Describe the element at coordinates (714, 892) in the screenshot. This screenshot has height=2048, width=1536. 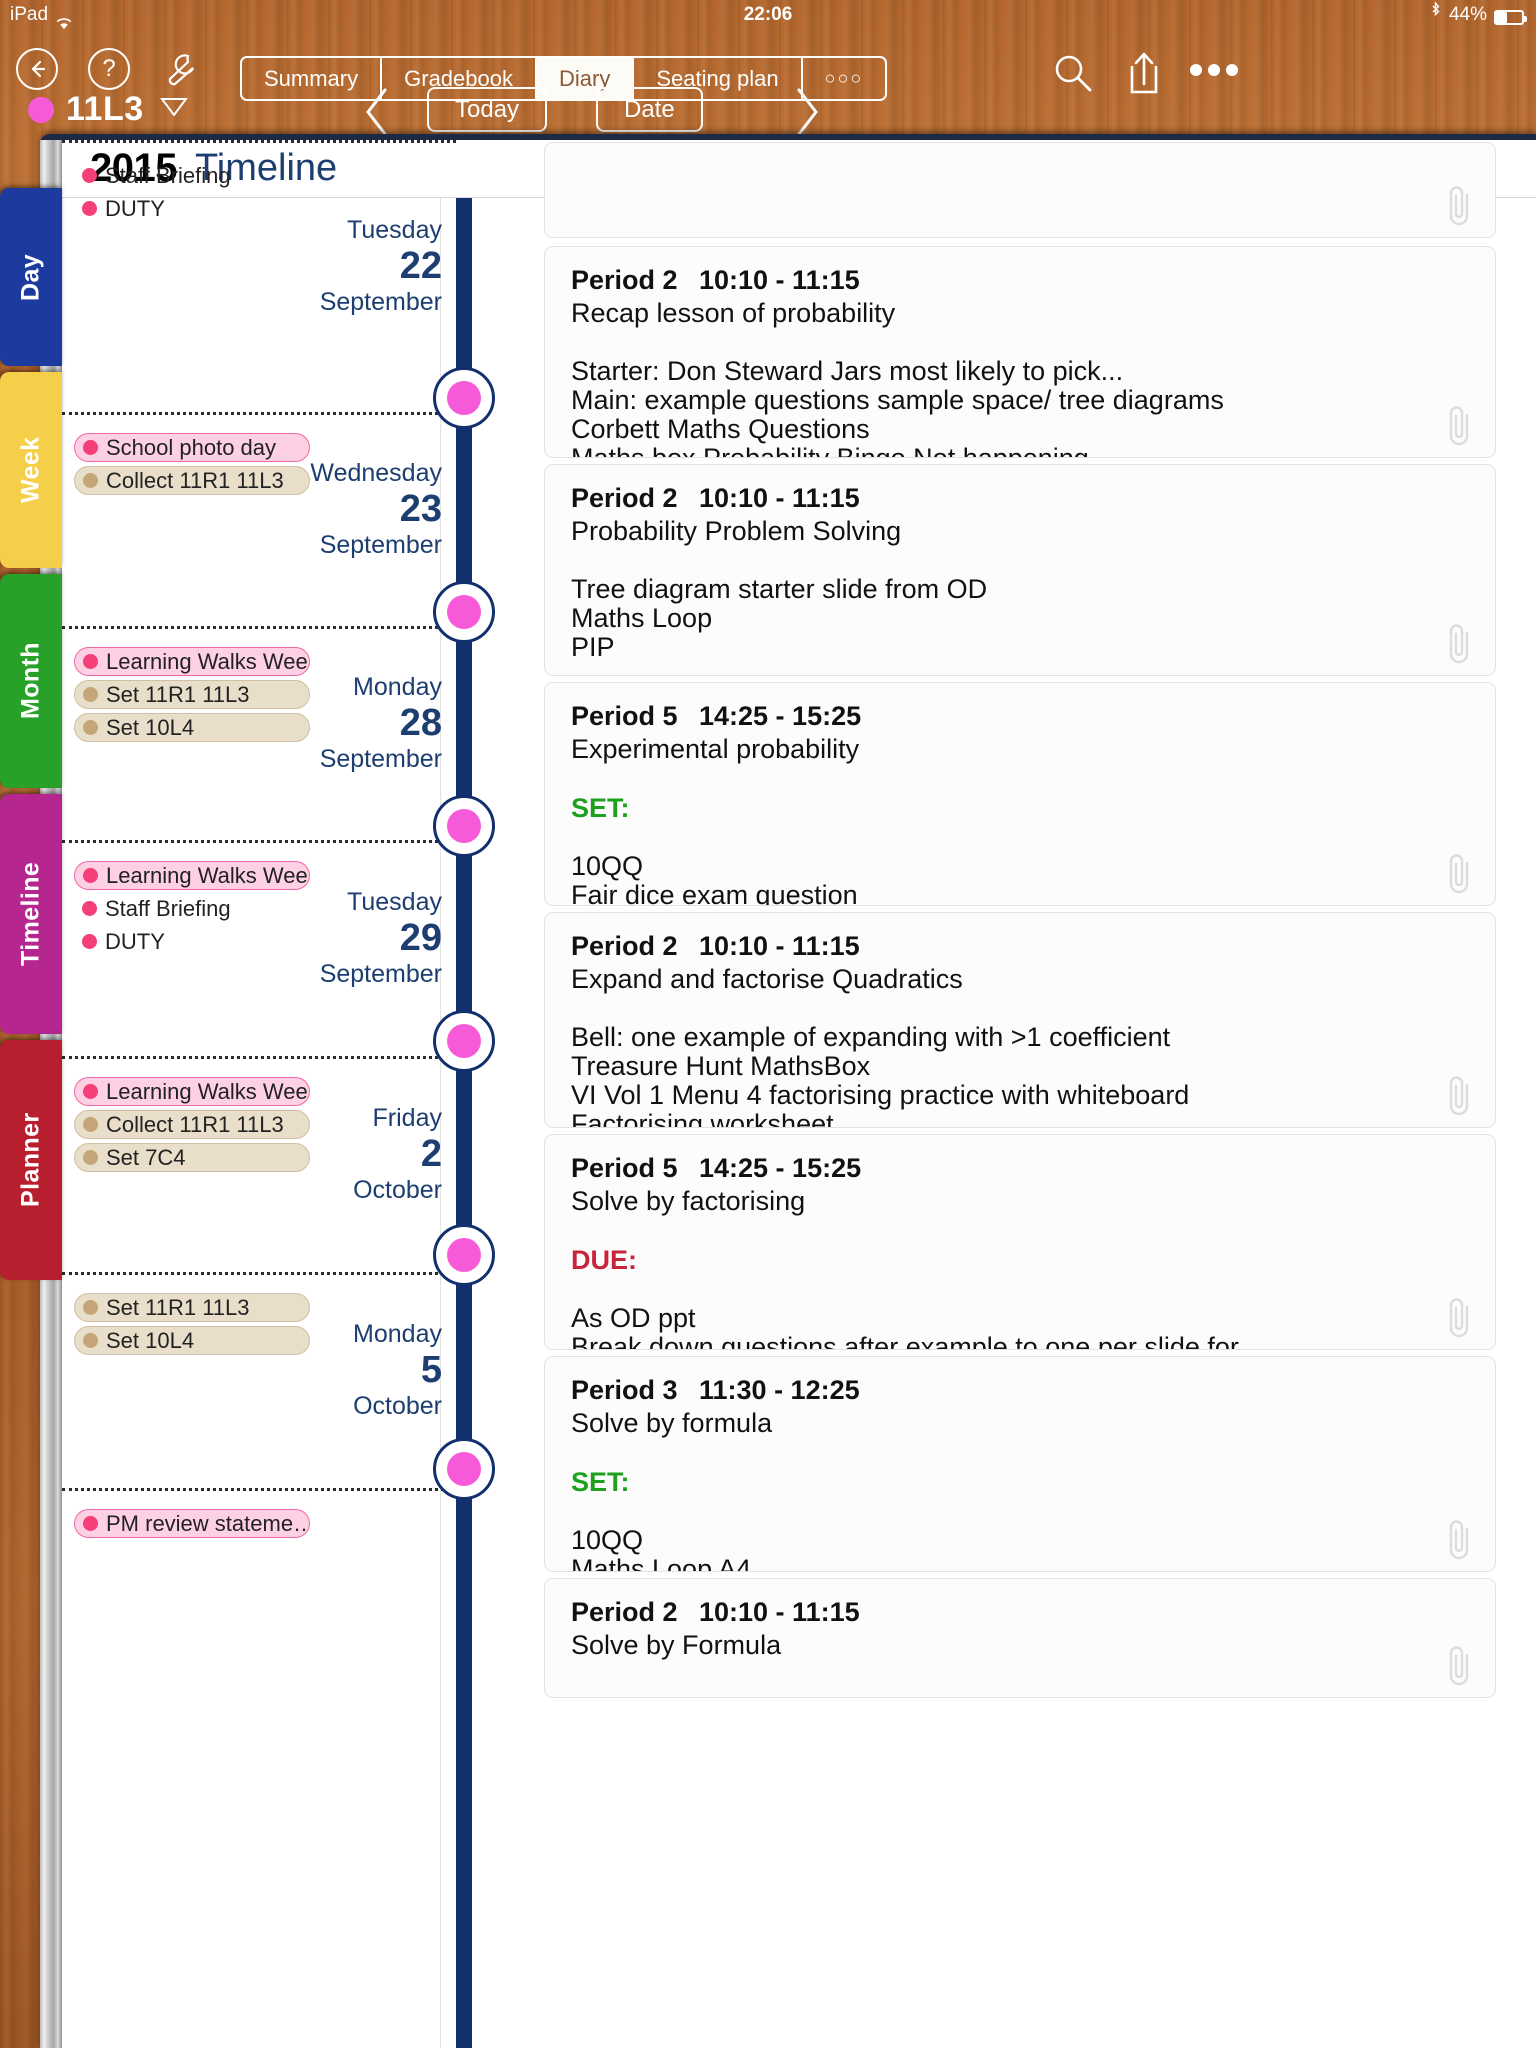
I see `lesson-note-line: Fair dice exam question` at that location.